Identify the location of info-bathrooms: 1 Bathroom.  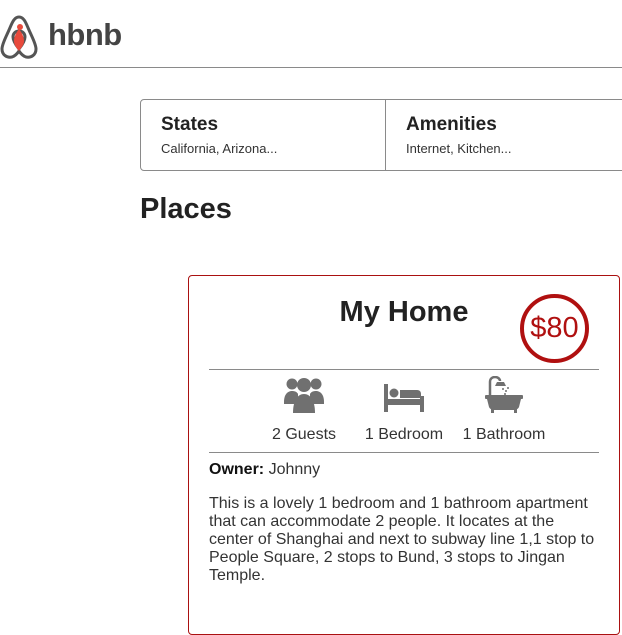
(504, 407).